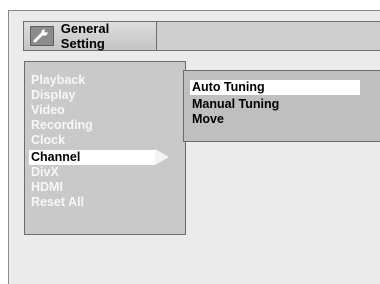 The image size is (380, 284). What do you see at coordinates (281, 106) in the screenshot?
I see `channel-submenu: Auto Tuning Manual Tuning Move` at bounding box center [281, 106].